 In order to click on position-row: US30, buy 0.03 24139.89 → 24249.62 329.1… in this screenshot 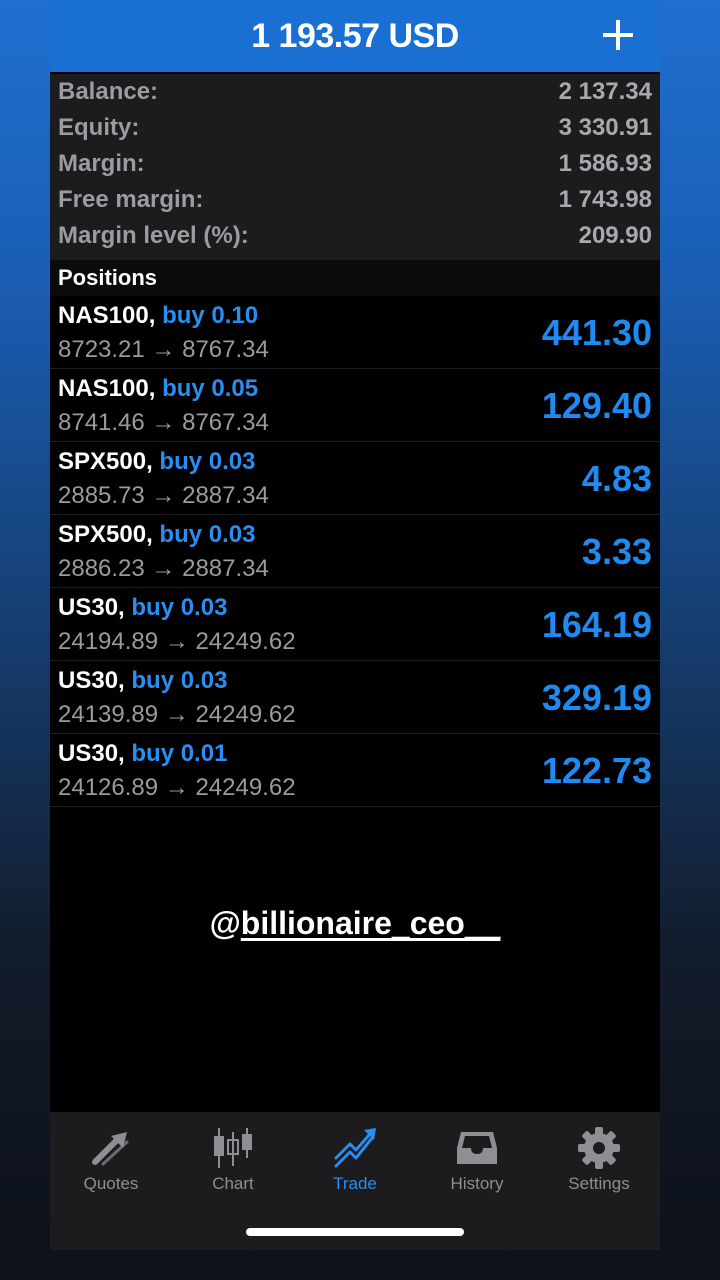, I will do `click(355, 697)`.